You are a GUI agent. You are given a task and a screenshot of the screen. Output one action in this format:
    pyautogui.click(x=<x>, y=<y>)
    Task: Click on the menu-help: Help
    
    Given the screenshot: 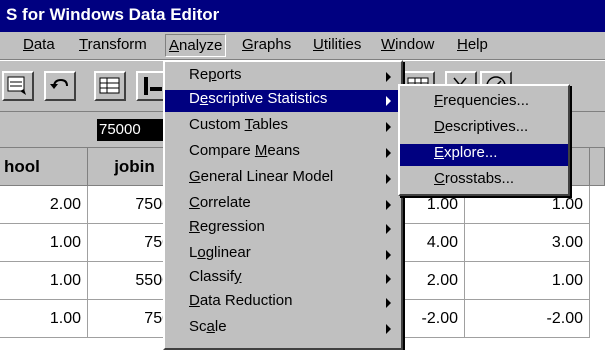 What is the action you would take?
    pyautogui.click(x=472, y=44)
    